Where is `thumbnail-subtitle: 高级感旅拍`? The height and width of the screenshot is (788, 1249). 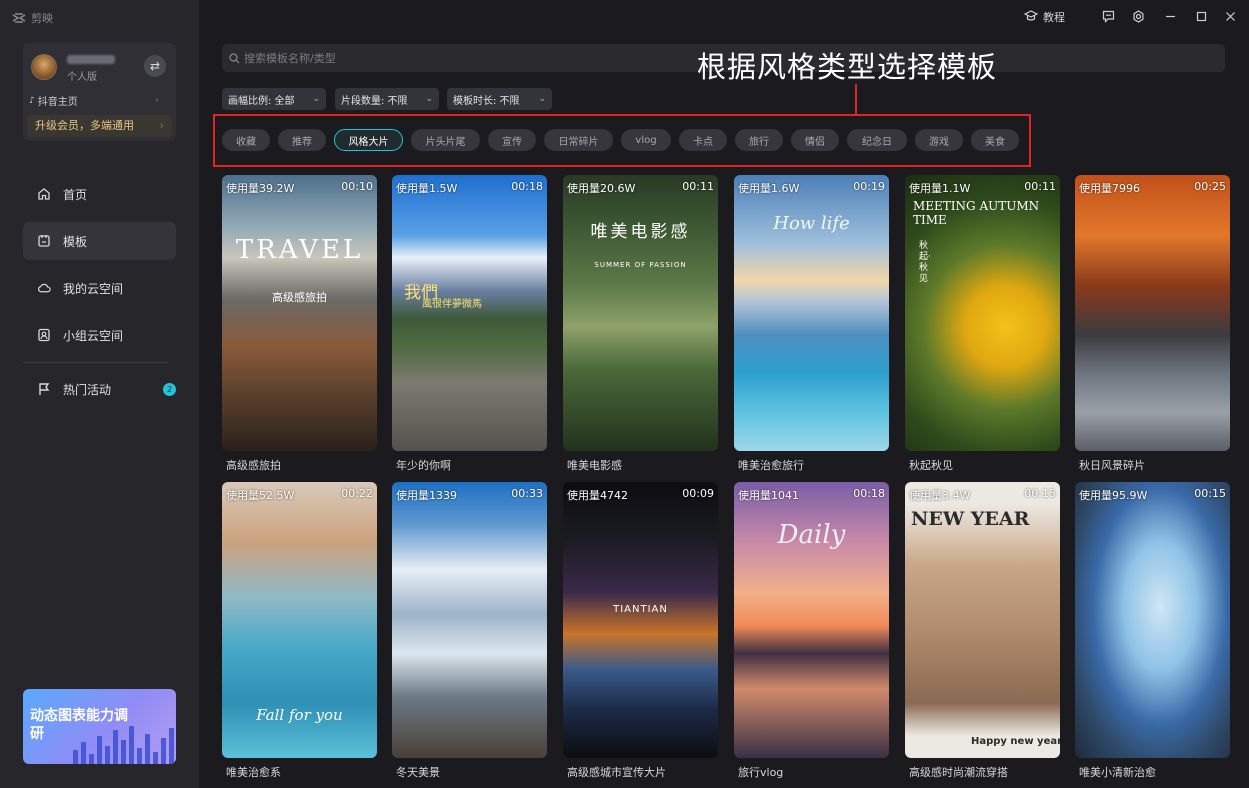
thumbnail-subtitle: 高级感旅拍 is located at coordinates (299, 297).